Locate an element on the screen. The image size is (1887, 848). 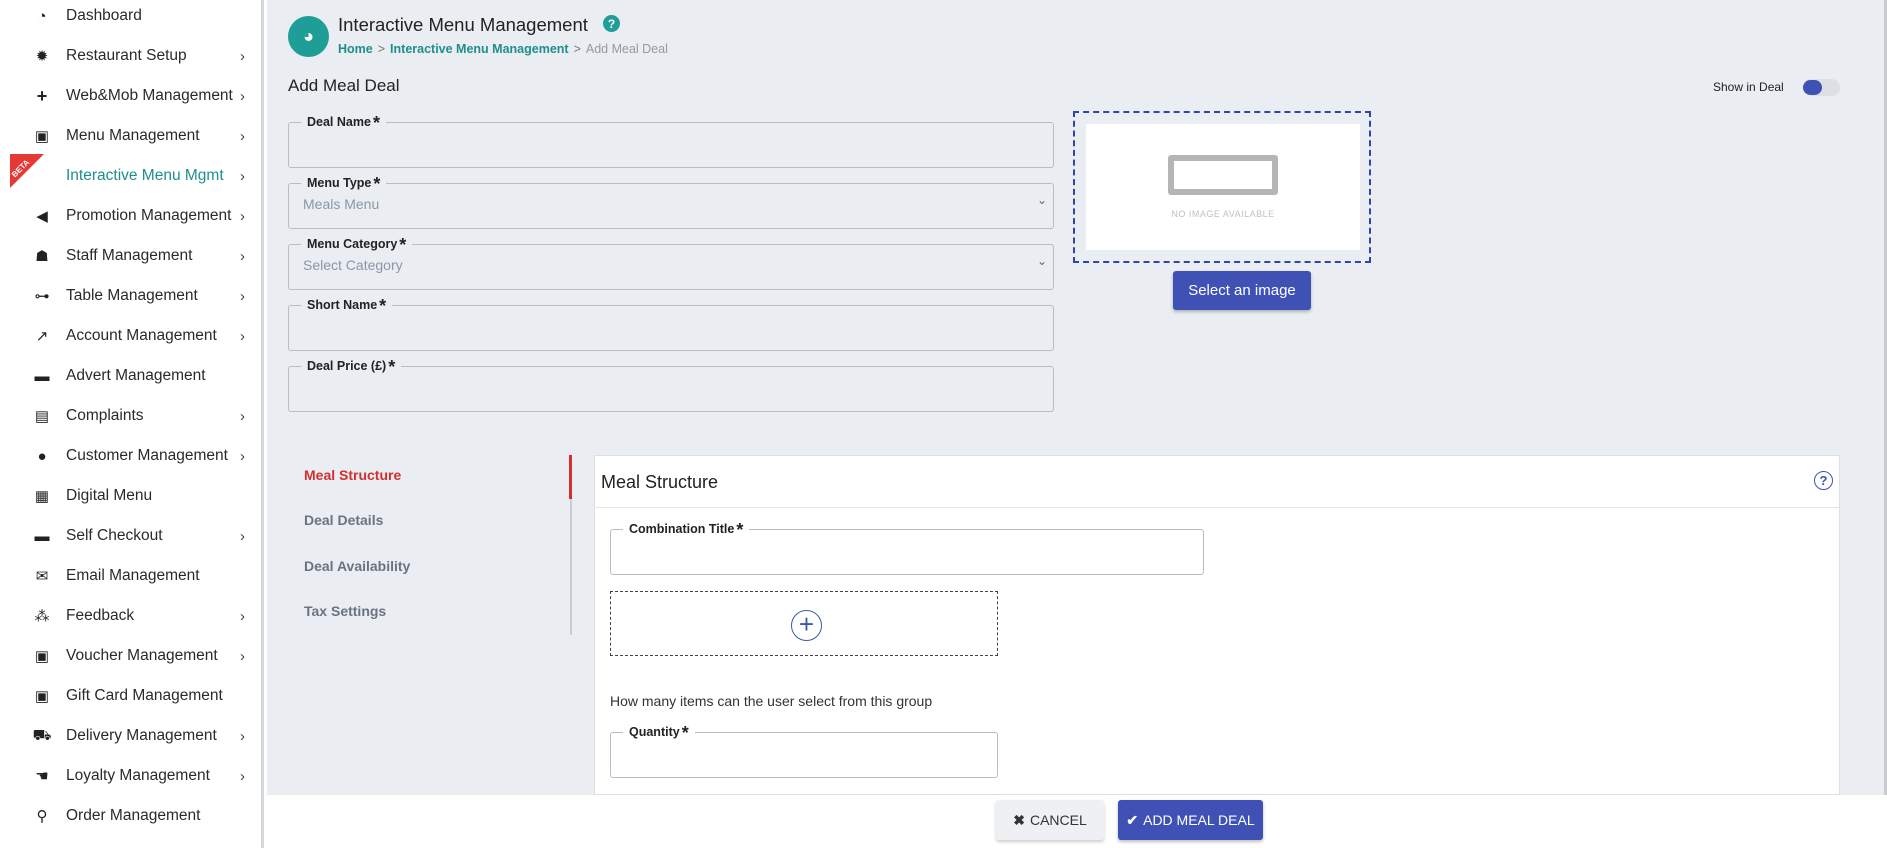
sitemap-icon: ⁂ is located at coordinates (42, 616).